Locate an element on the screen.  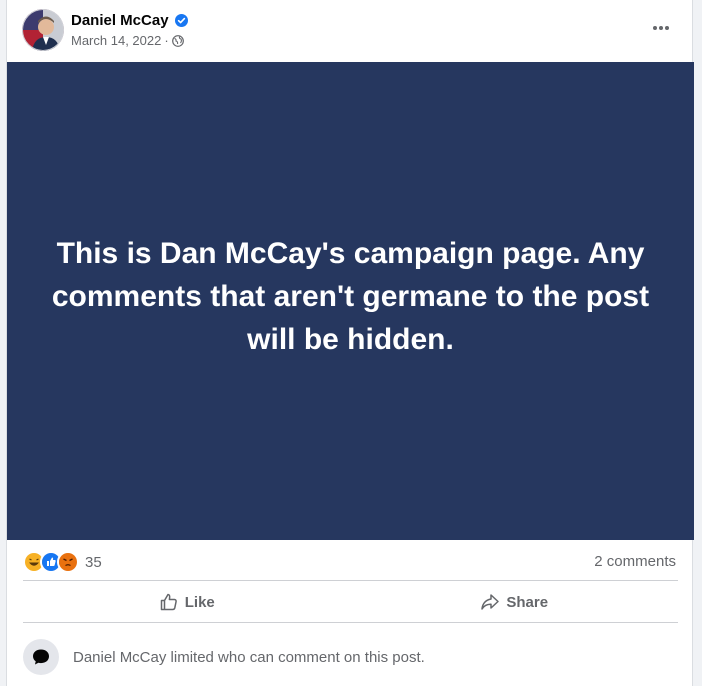
reaction-count: 35 is located at coordinates (93, 562).